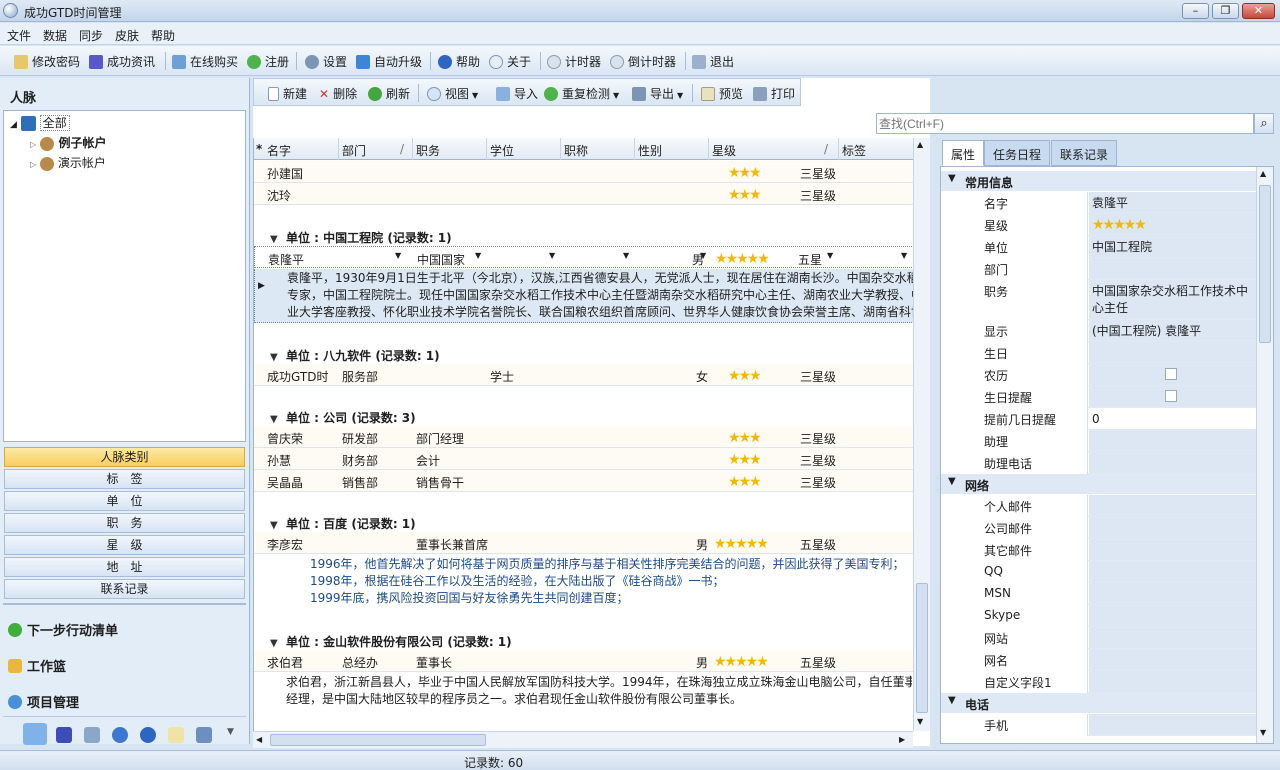  Describe the element at coordinates (650, 150) in the screenshot. I see `col-gender: 性别` at that location.